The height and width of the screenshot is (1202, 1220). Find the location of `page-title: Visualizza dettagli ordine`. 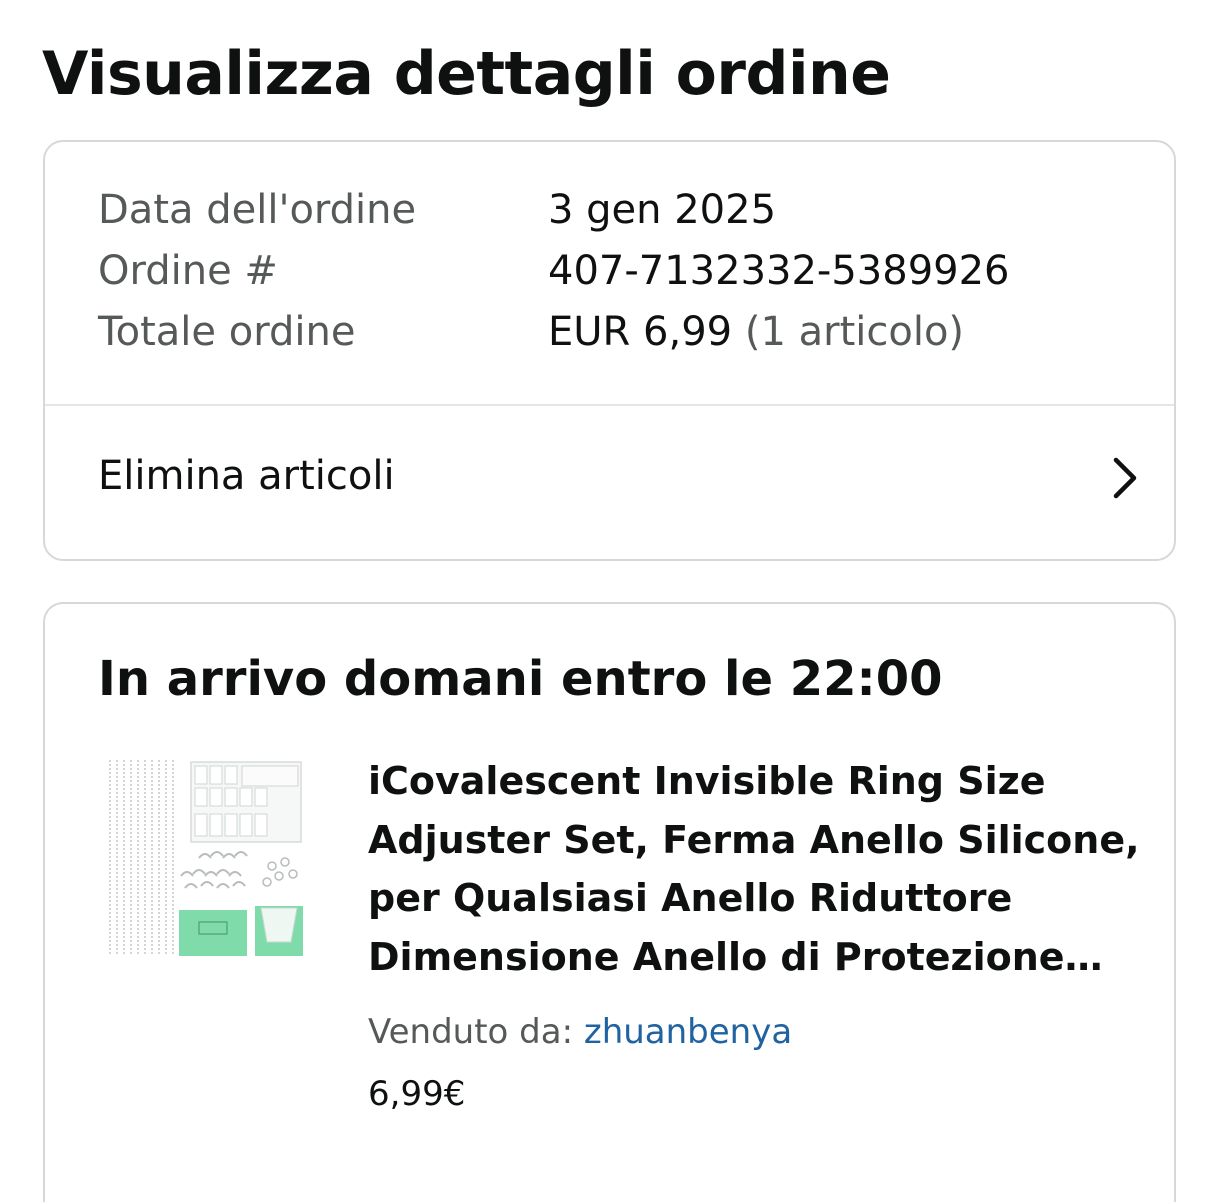

page-title: Visualizza dettagli ordine is located at coordinates (466, 74).